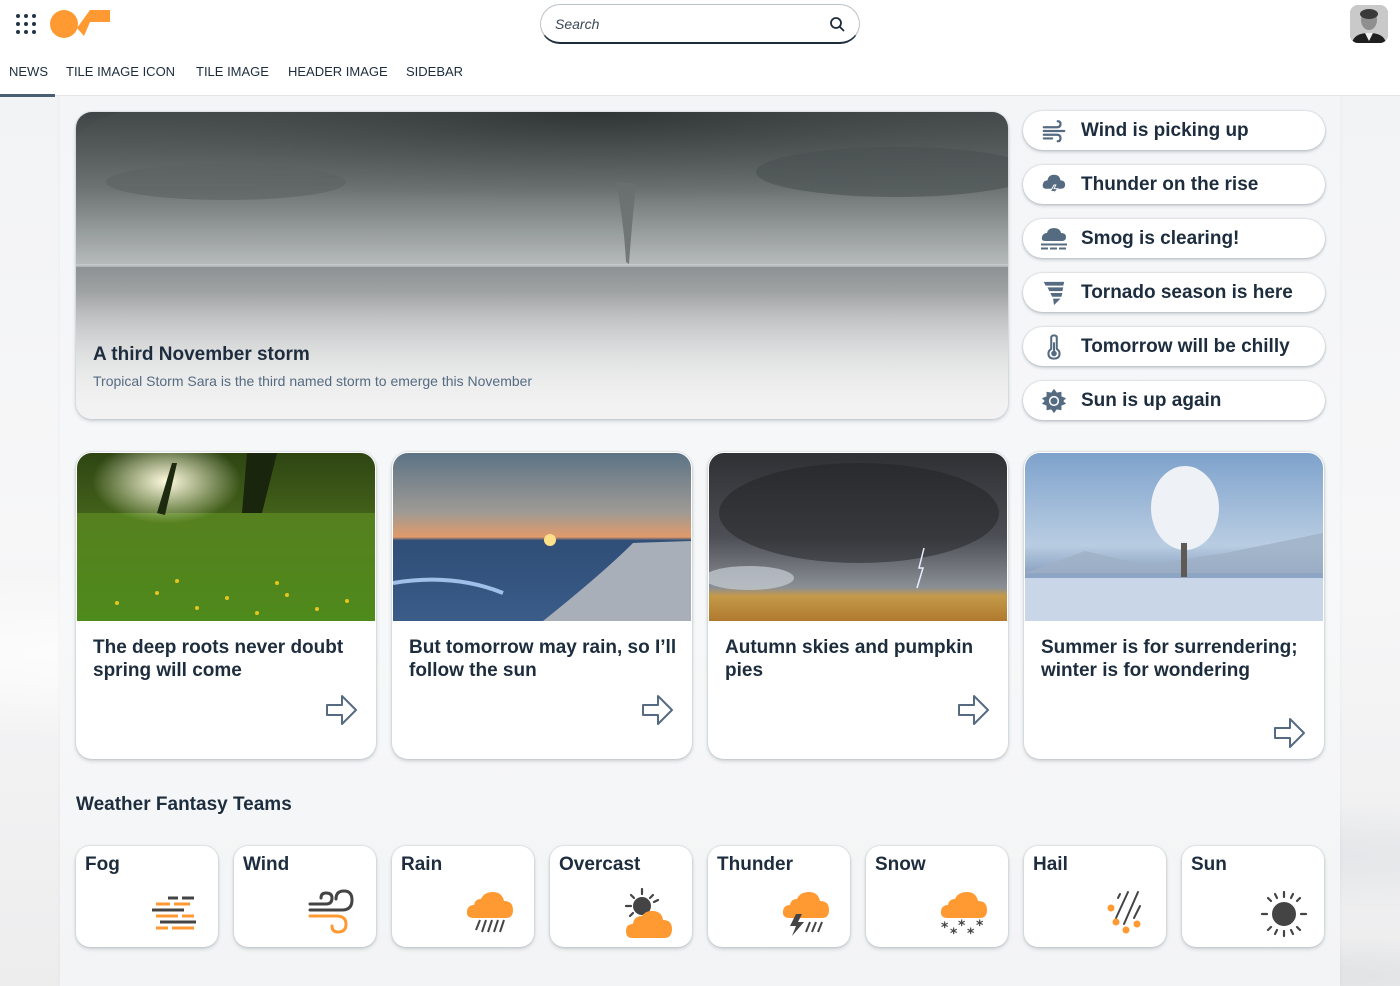 This screenshot has height=986, width=1400. I want to click on avatar-portrait, so click(1369, 24).